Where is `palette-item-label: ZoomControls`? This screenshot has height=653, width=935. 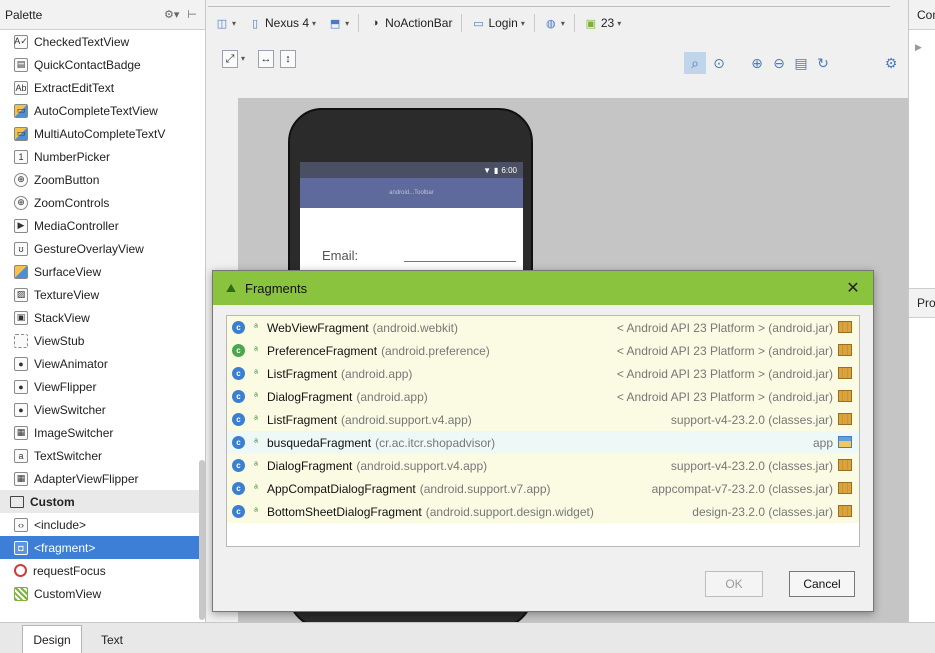
palette-item-label: ZoomControls is located at coordinates (72, 202).